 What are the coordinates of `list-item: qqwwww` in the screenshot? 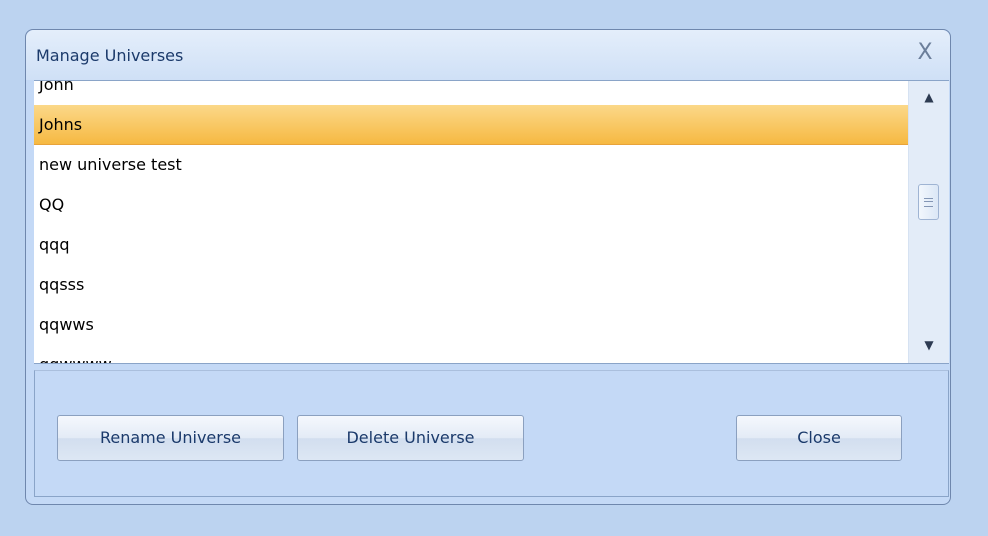 It's located at (471, 354).